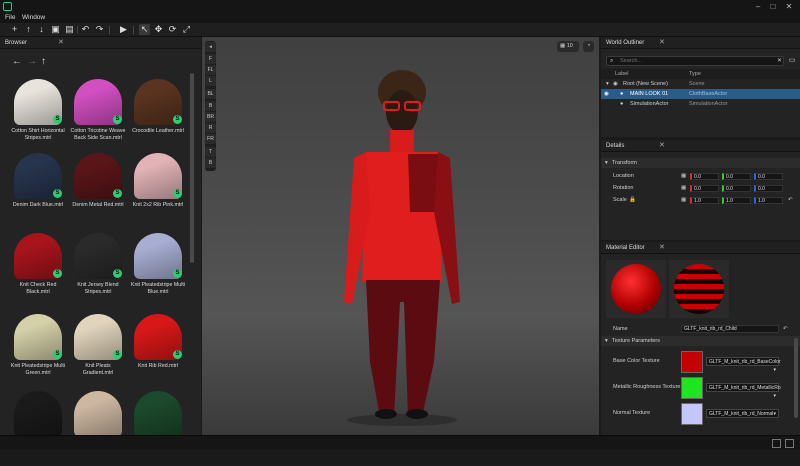  What do you see at coordinates (768, 176) in the screenshot?
I see `location-z-input: 0.0` at bounding box center [768, 176].